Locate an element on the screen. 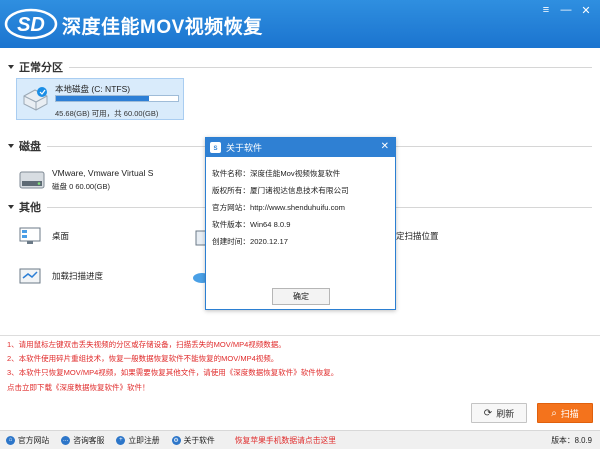 The image size is (600, 449). refresh-label: 刷新 is located at coordinates (505, 413).